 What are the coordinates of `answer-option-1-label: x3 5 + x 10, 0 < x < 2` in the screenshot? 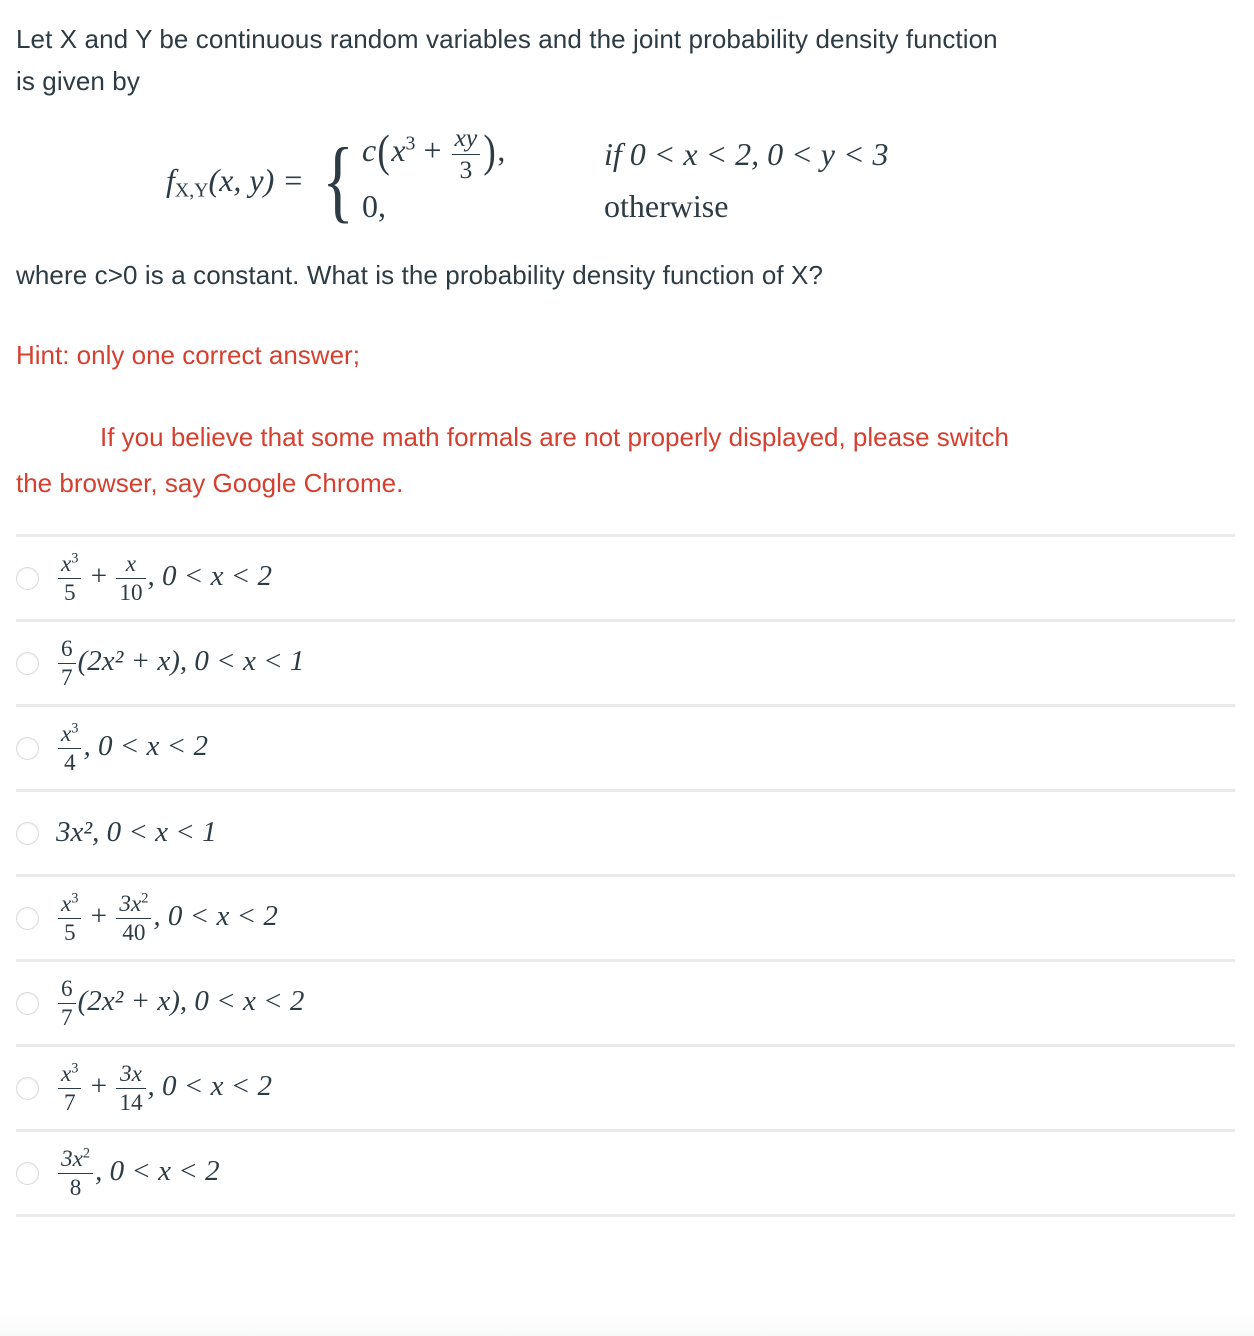 It's located at (164, 578).